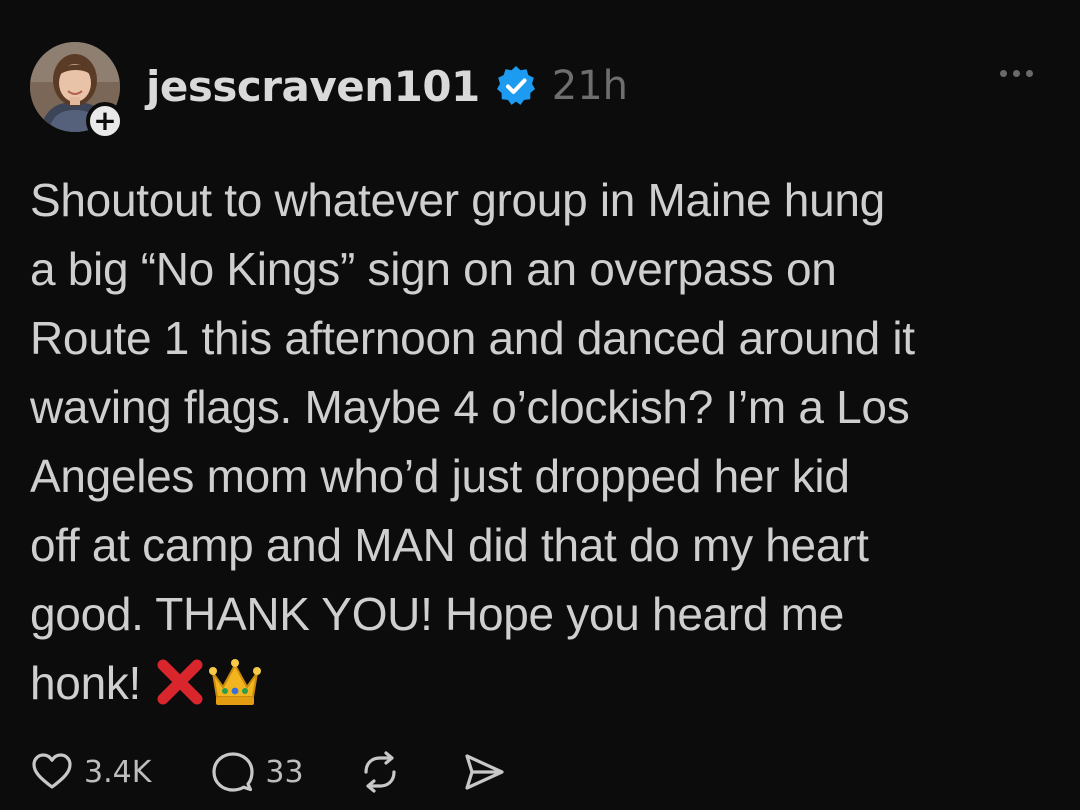 The height and width of the screenshot is (810, 1080). What do you see at coordinates (457, 200) in the screenshot?
I see `post-text-line: Shoutout to whatever group in Maine hung` at bounding box center [457, 200].